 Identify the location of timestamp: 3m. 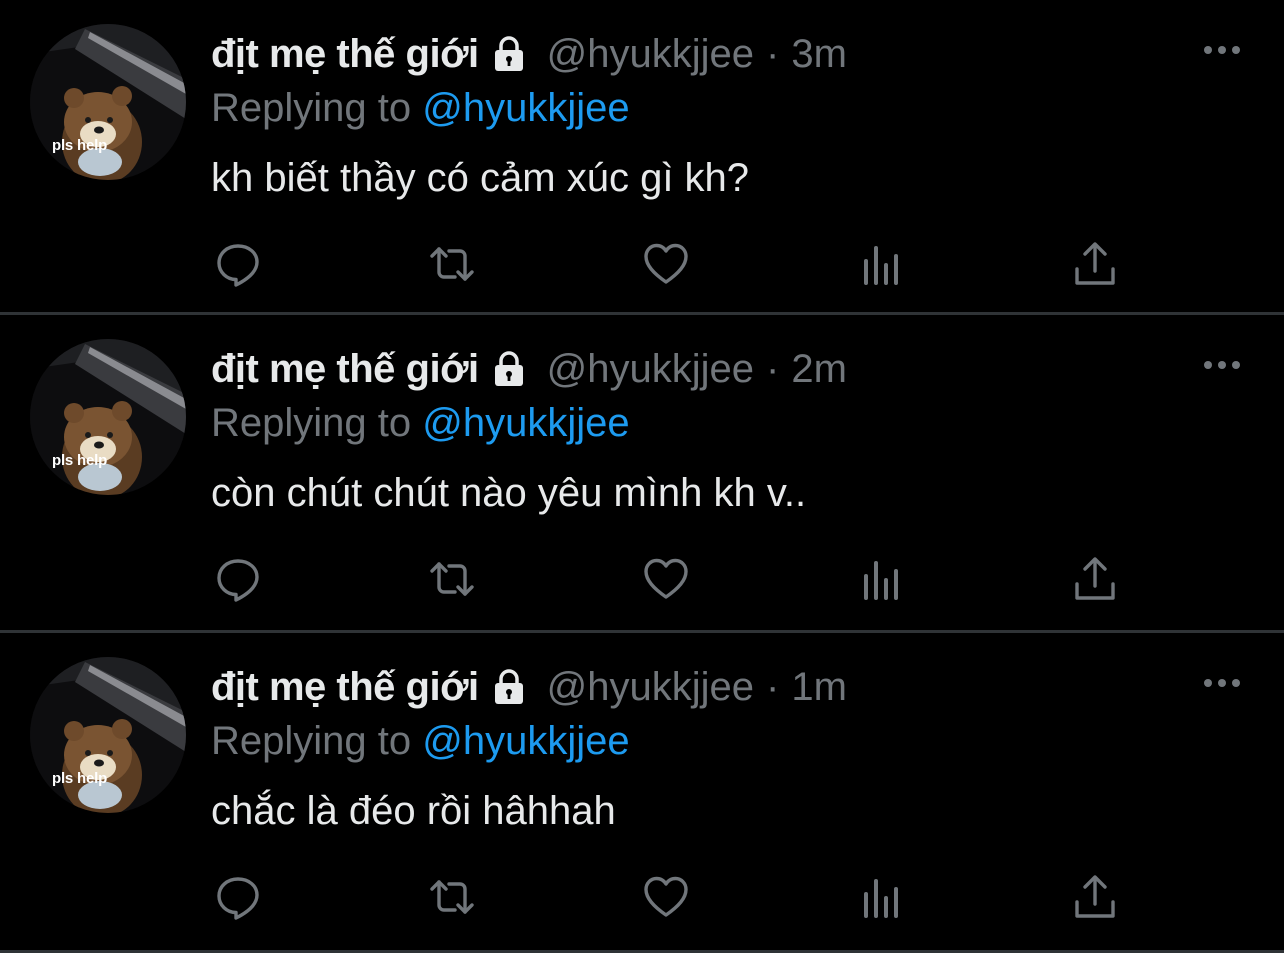
(819, 54).